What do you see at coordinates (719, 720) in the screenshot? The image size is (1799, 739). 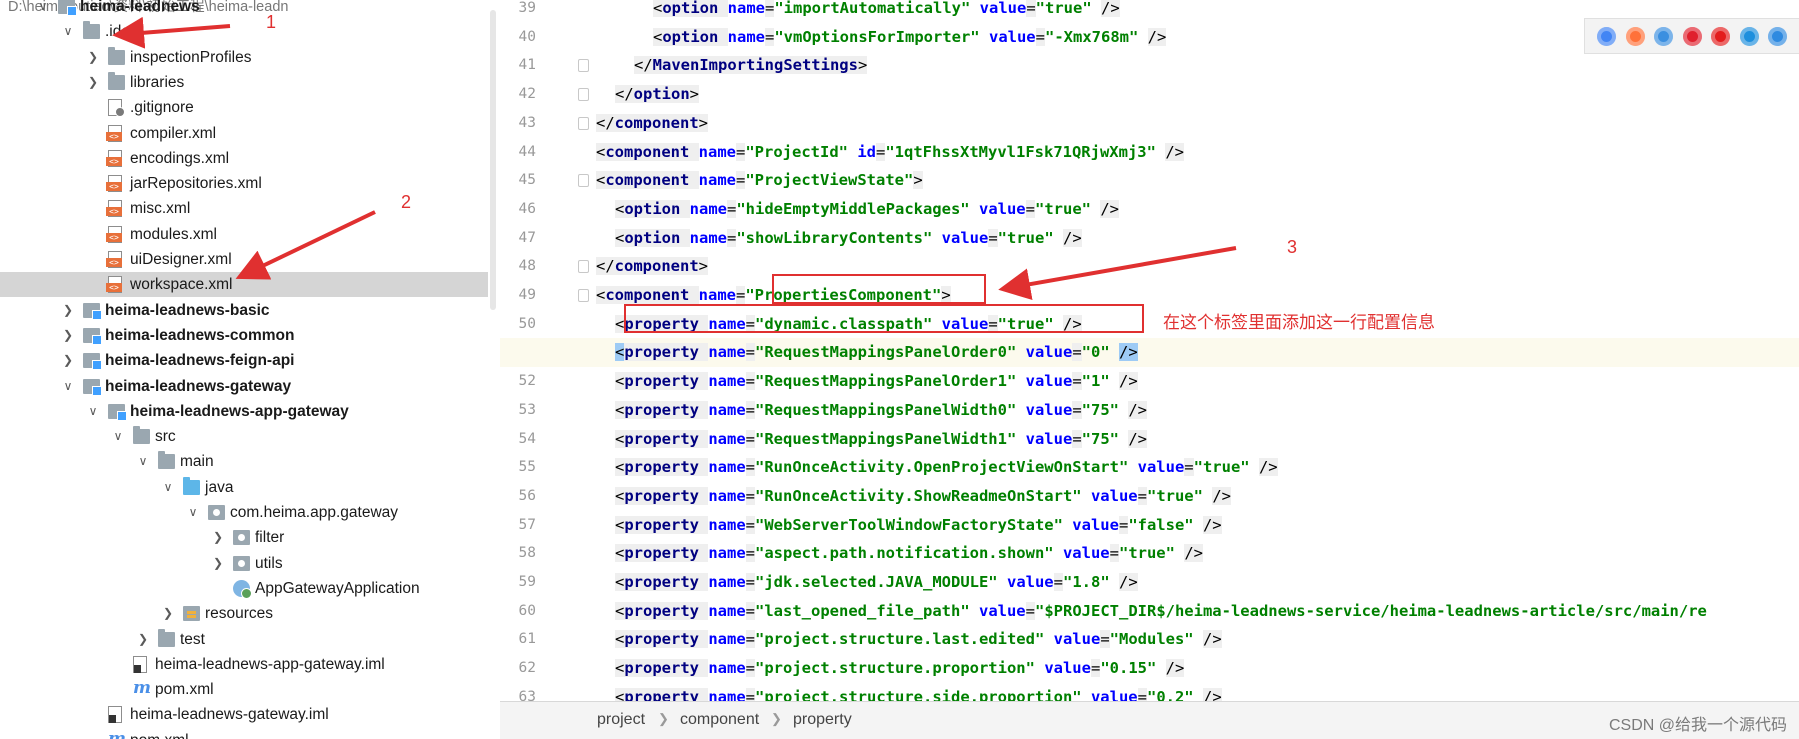 I see `breadcrumb-component: component` at bounding box center [719, 720].